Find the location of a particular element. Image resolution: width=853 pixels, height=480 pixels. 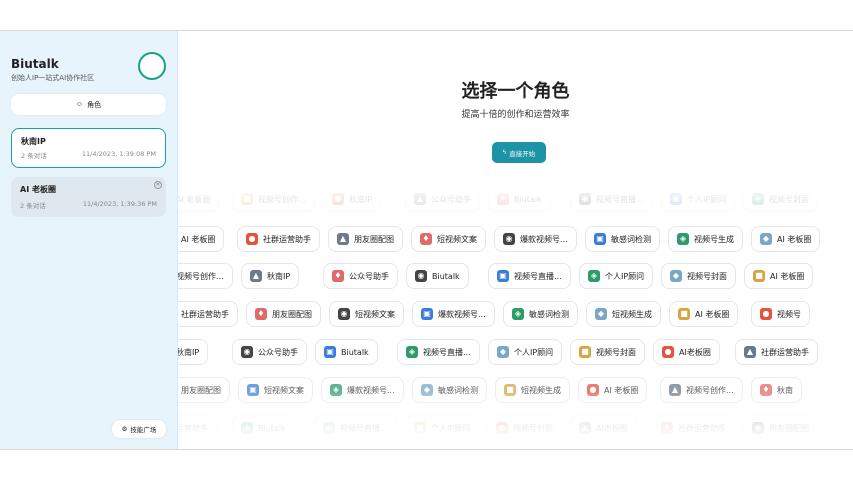

role-card: ● 视频号封面 is located at coordinates (524, 428).